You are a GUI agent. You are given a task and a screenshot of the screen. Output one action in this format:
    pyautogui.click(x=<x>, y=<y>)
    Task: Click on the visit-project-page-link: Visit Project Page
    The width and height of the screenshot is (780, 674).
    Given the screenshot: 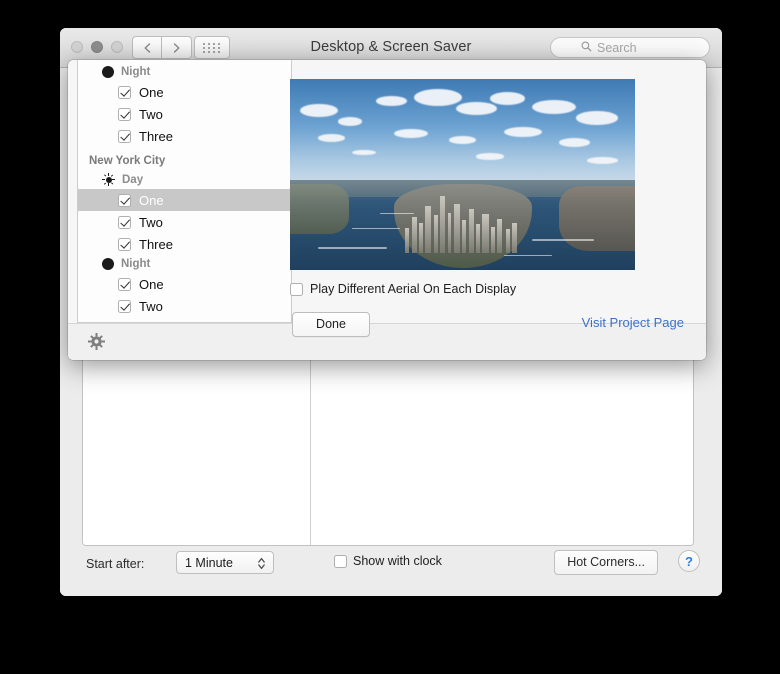 What is the action you would take?
    pyautogui.click(x=633, y=322)
    